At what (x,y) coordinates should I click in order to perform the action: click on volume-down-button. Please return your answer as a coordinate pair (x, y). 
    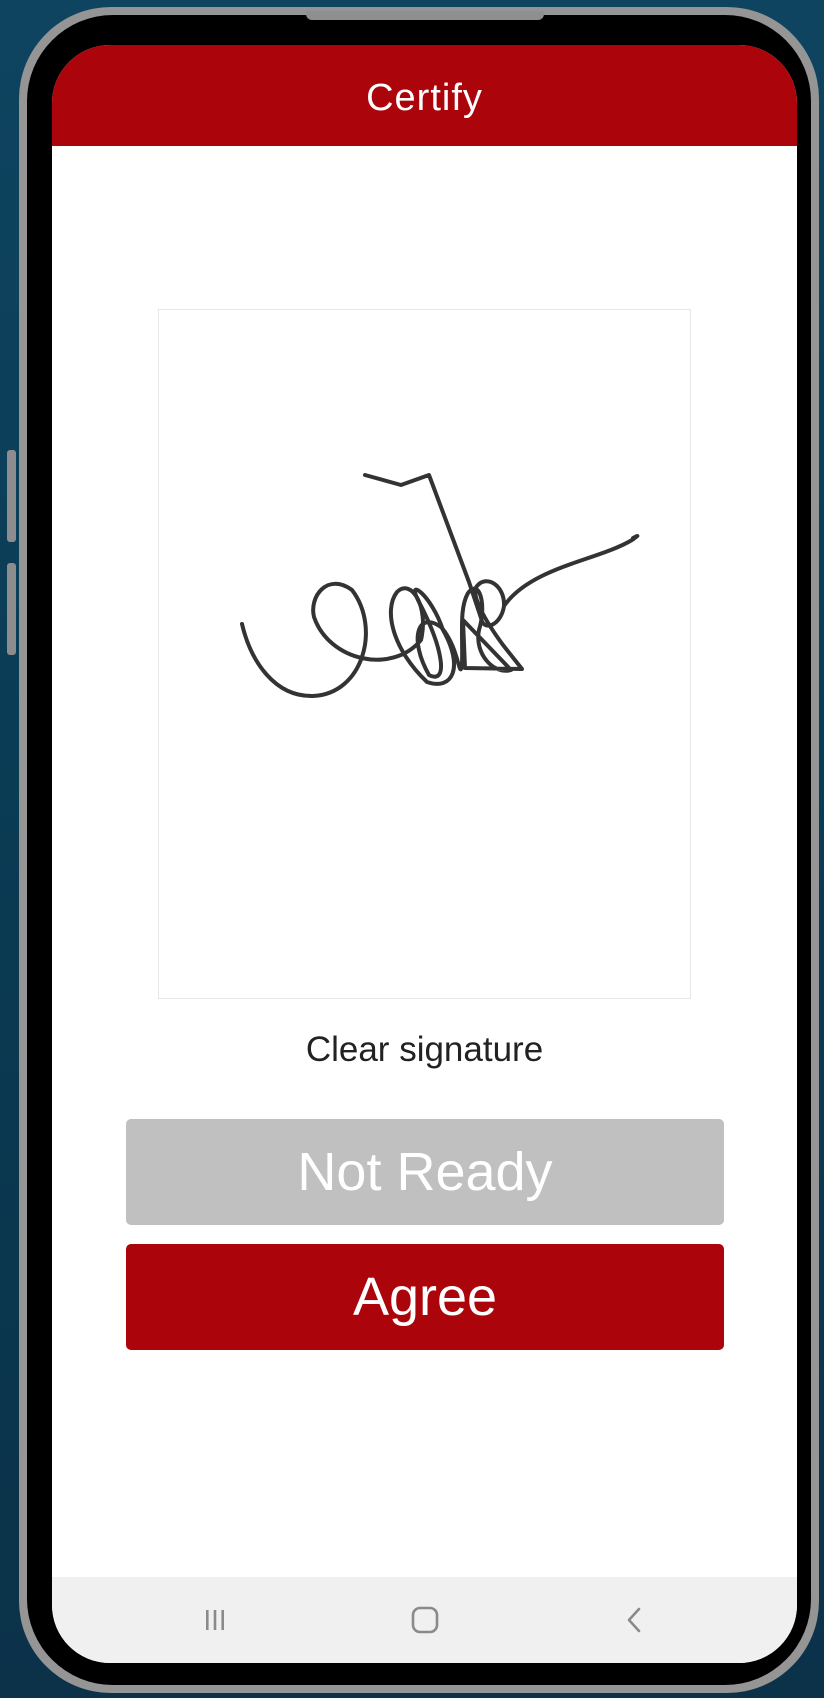
    Looking at the image, I should click on (11, 609).